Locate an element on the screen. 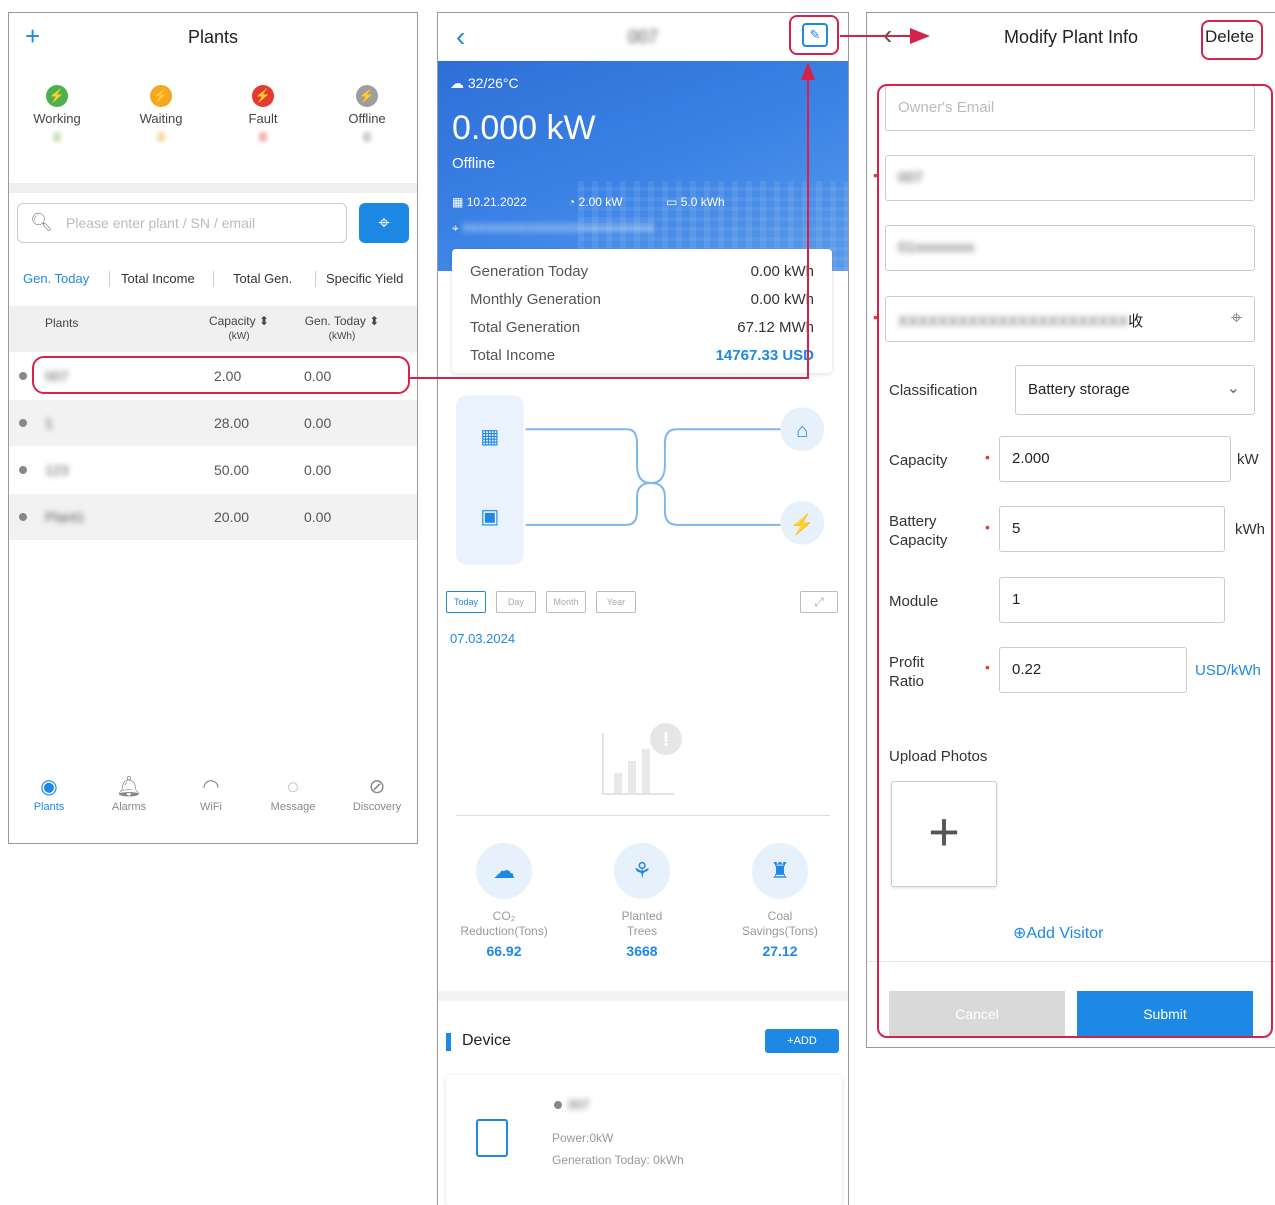 This screenshot has height=1205, width=1275. arrowhead-up is located at coordinates (808, 71).